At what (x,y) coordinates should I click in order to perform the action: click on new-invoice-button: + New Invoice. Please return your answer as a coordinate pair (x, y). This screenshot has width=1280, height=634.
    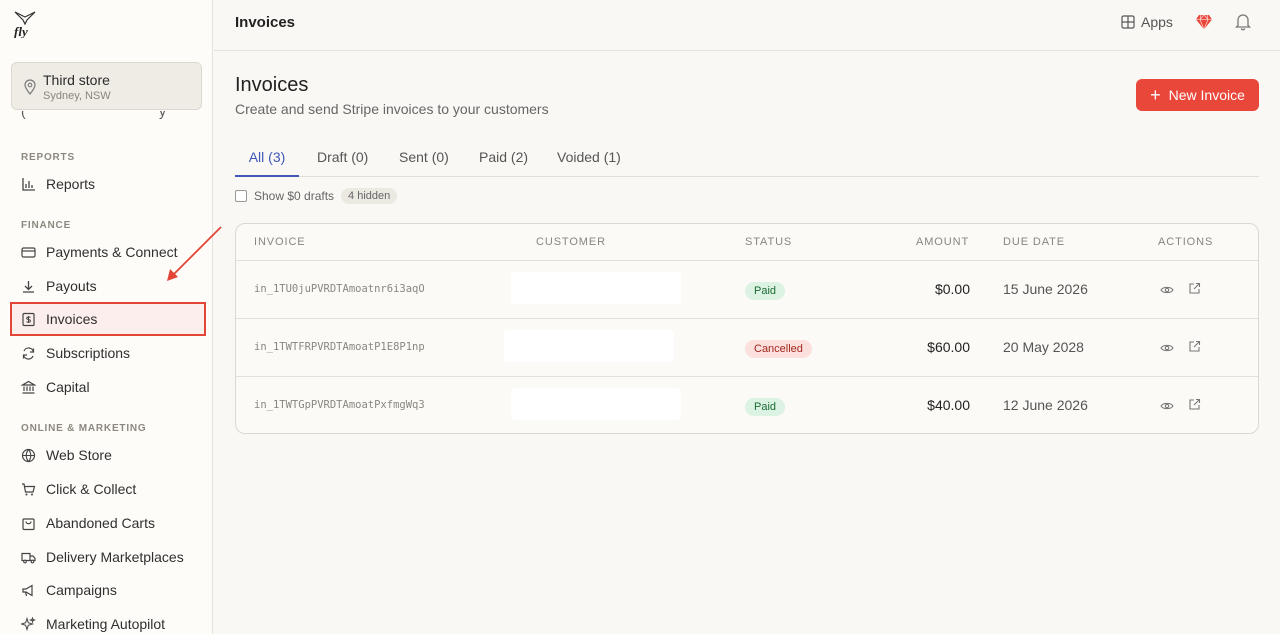
    Looking at the image, I should click on (1197, 95).